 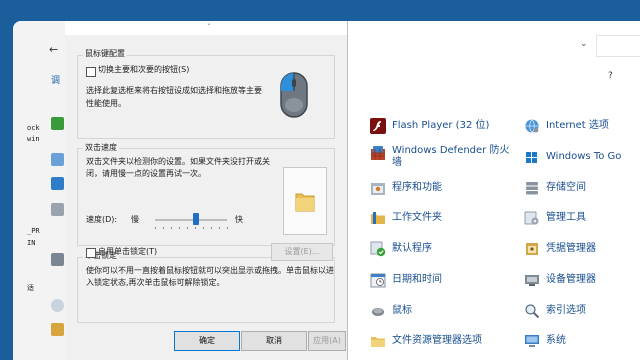 I want to click on cp-item-label: 管理工具, so click(x=566, y=217).